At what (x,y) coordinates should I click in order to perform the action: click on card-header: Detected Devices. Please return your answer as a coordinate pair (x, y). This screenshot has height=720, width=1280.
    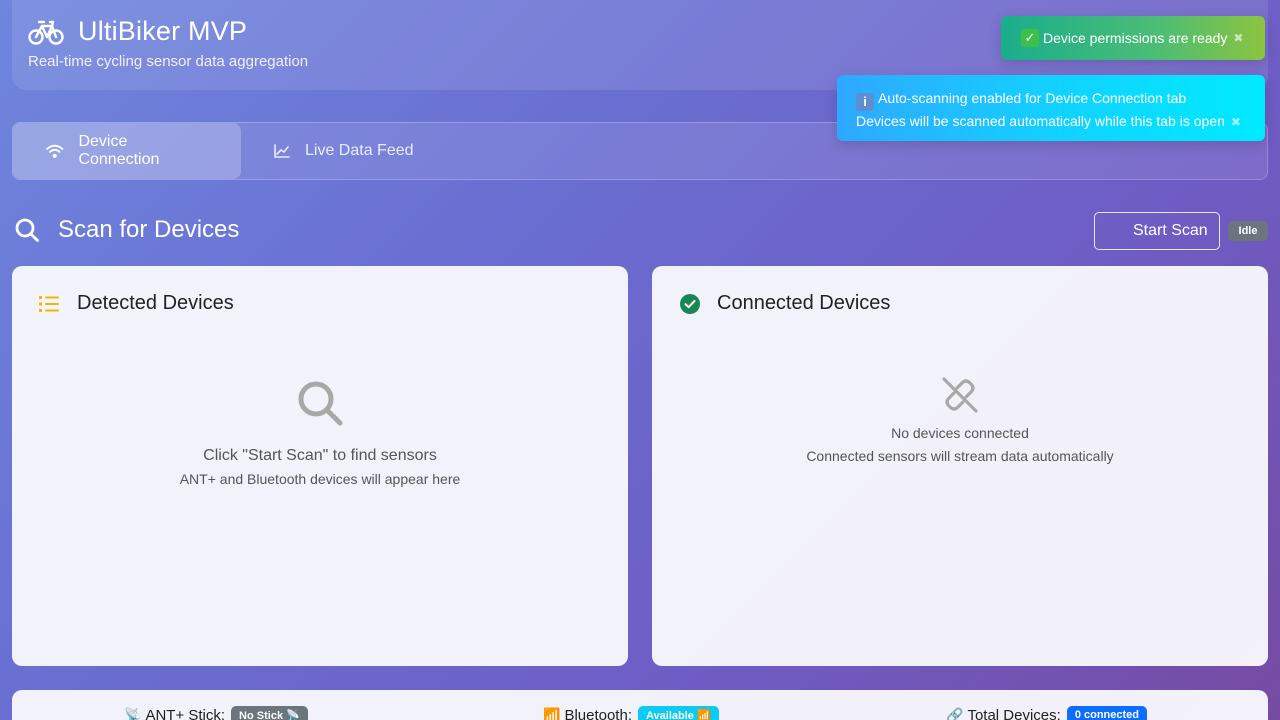
    Looking at the image, I should click on (136, 303).